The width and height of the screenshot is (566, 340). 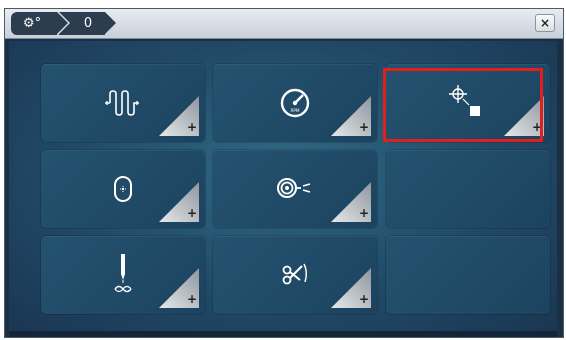 I want to click on tile-position: +, so click(x=468, y=103).